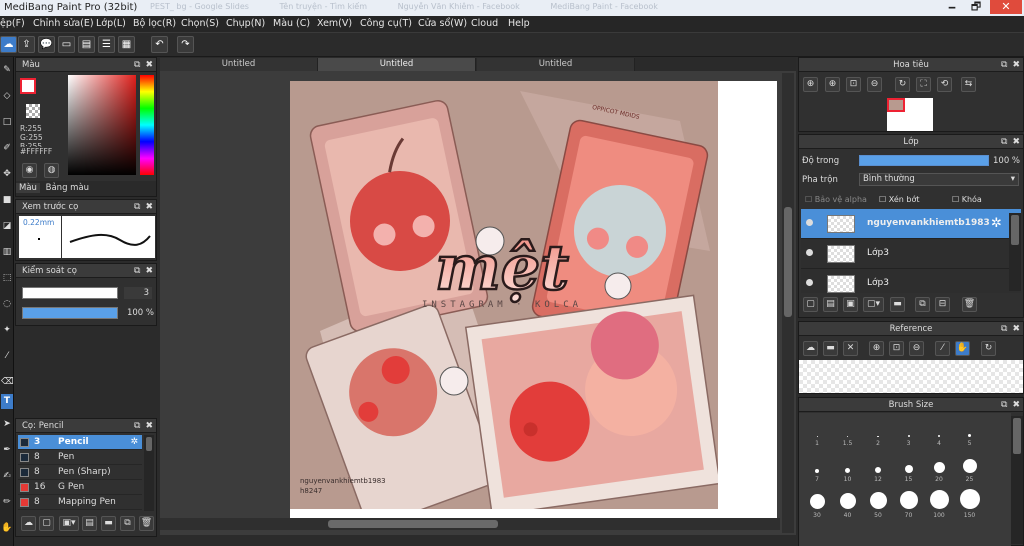 This screenshot has width=1024, height=546. Describe the element at coordinates (86, 44) in the screenshot. I see `document-icon: ▤` at that location.